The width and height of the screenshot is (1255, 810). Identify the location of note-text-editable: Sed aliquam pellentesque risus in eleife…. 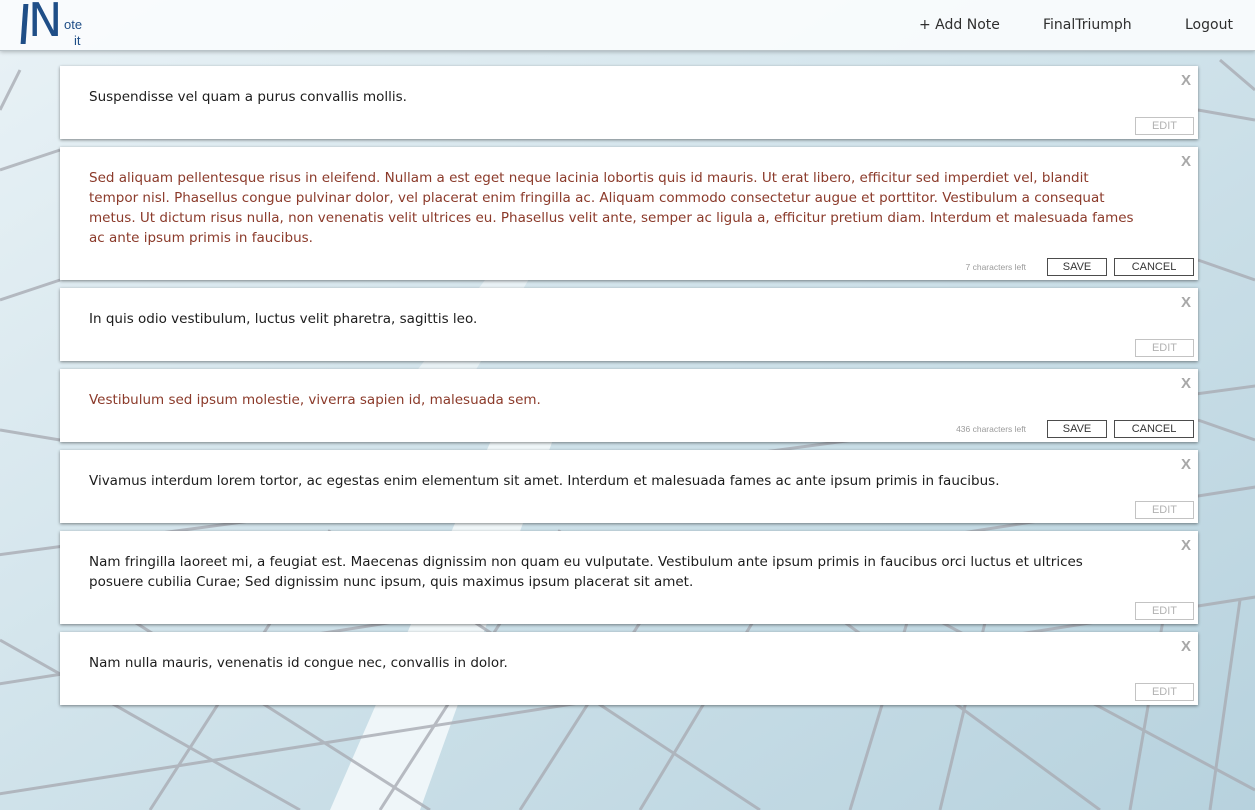
(629, 197).